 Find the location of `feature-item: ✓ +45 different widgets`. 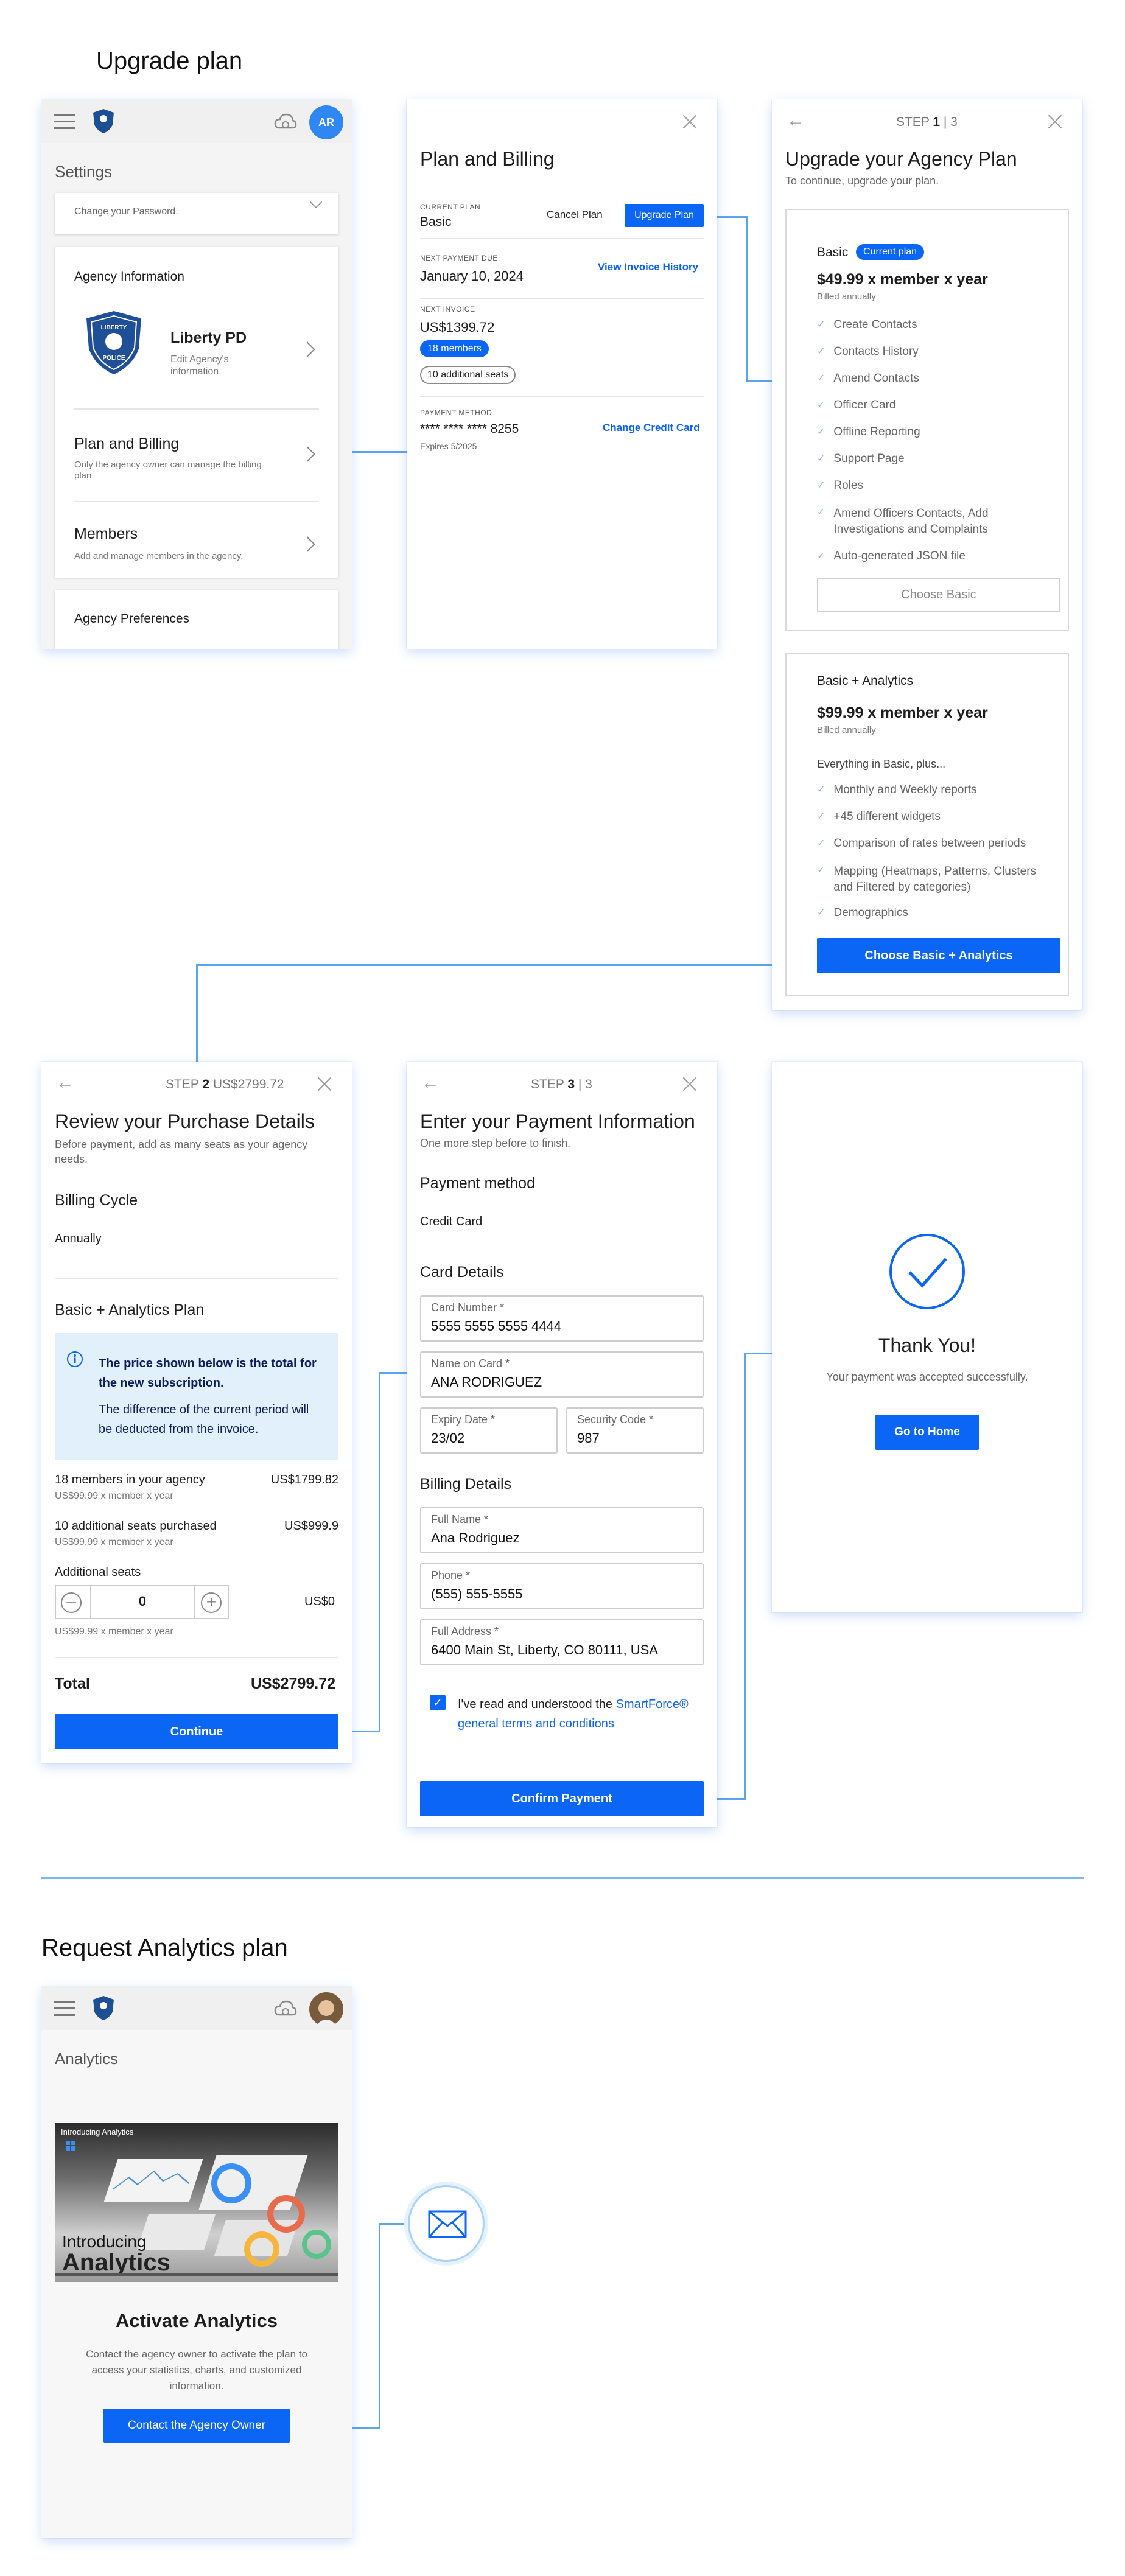

feature-item: ✓ +45 different widgets is located at coordinates (879, 816).